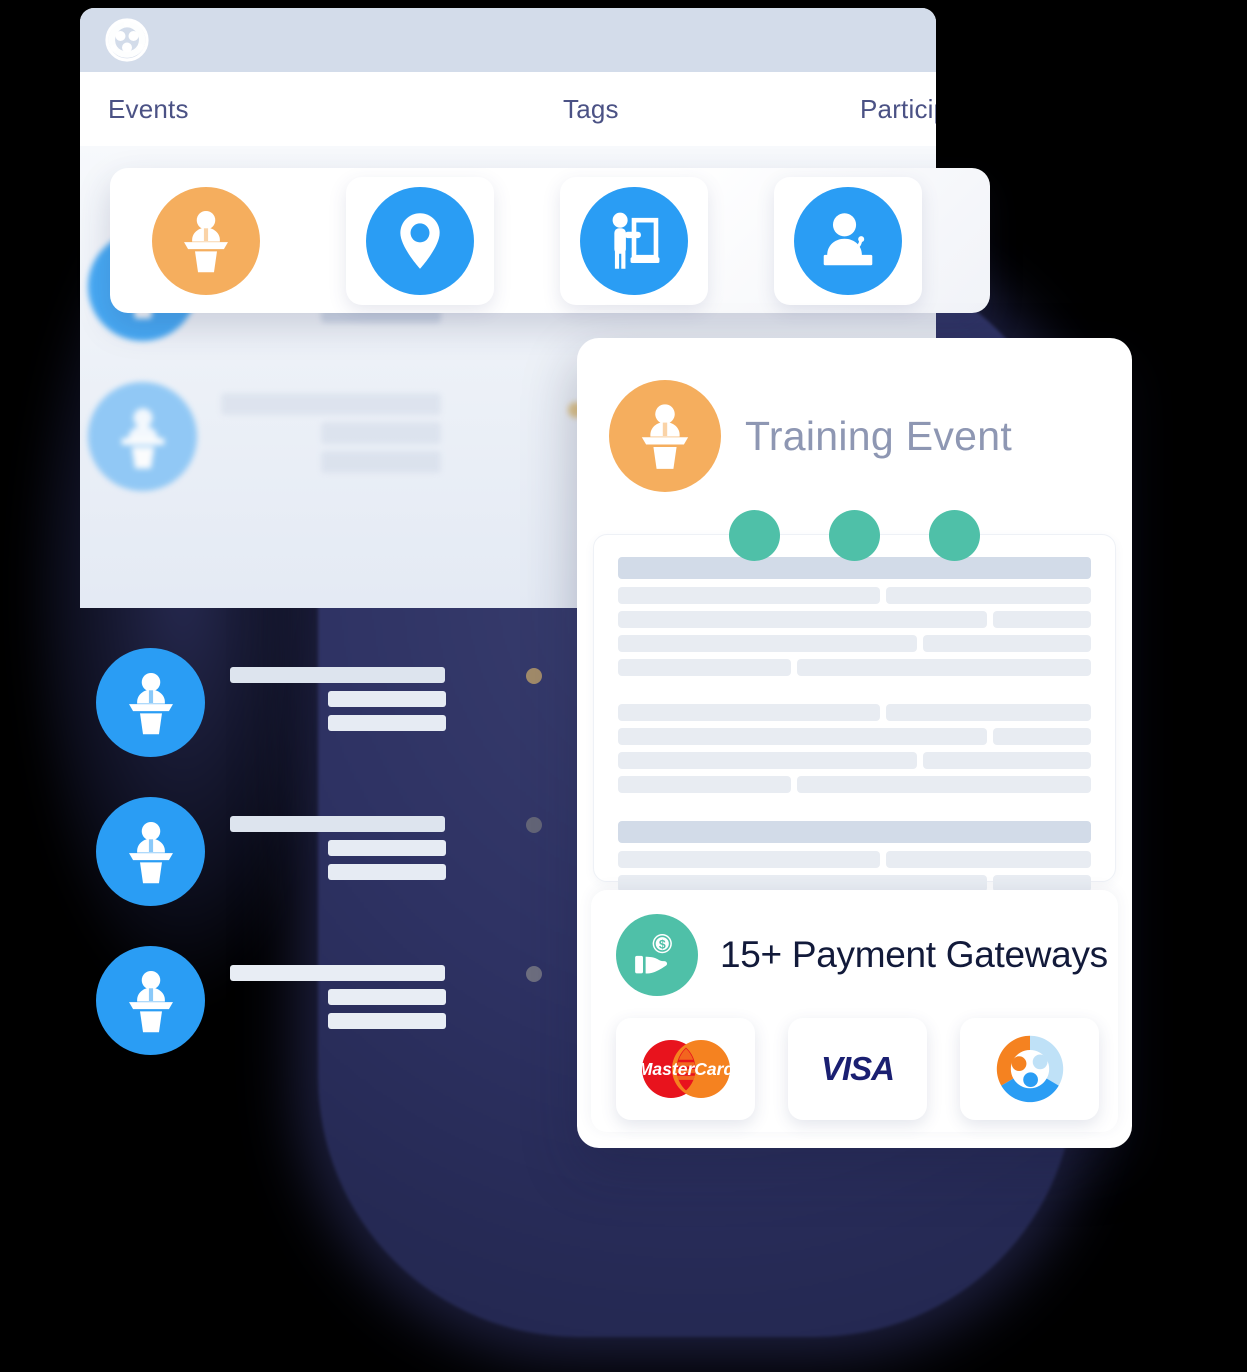  I want to click on tab-events: Events, so click(148, 109).